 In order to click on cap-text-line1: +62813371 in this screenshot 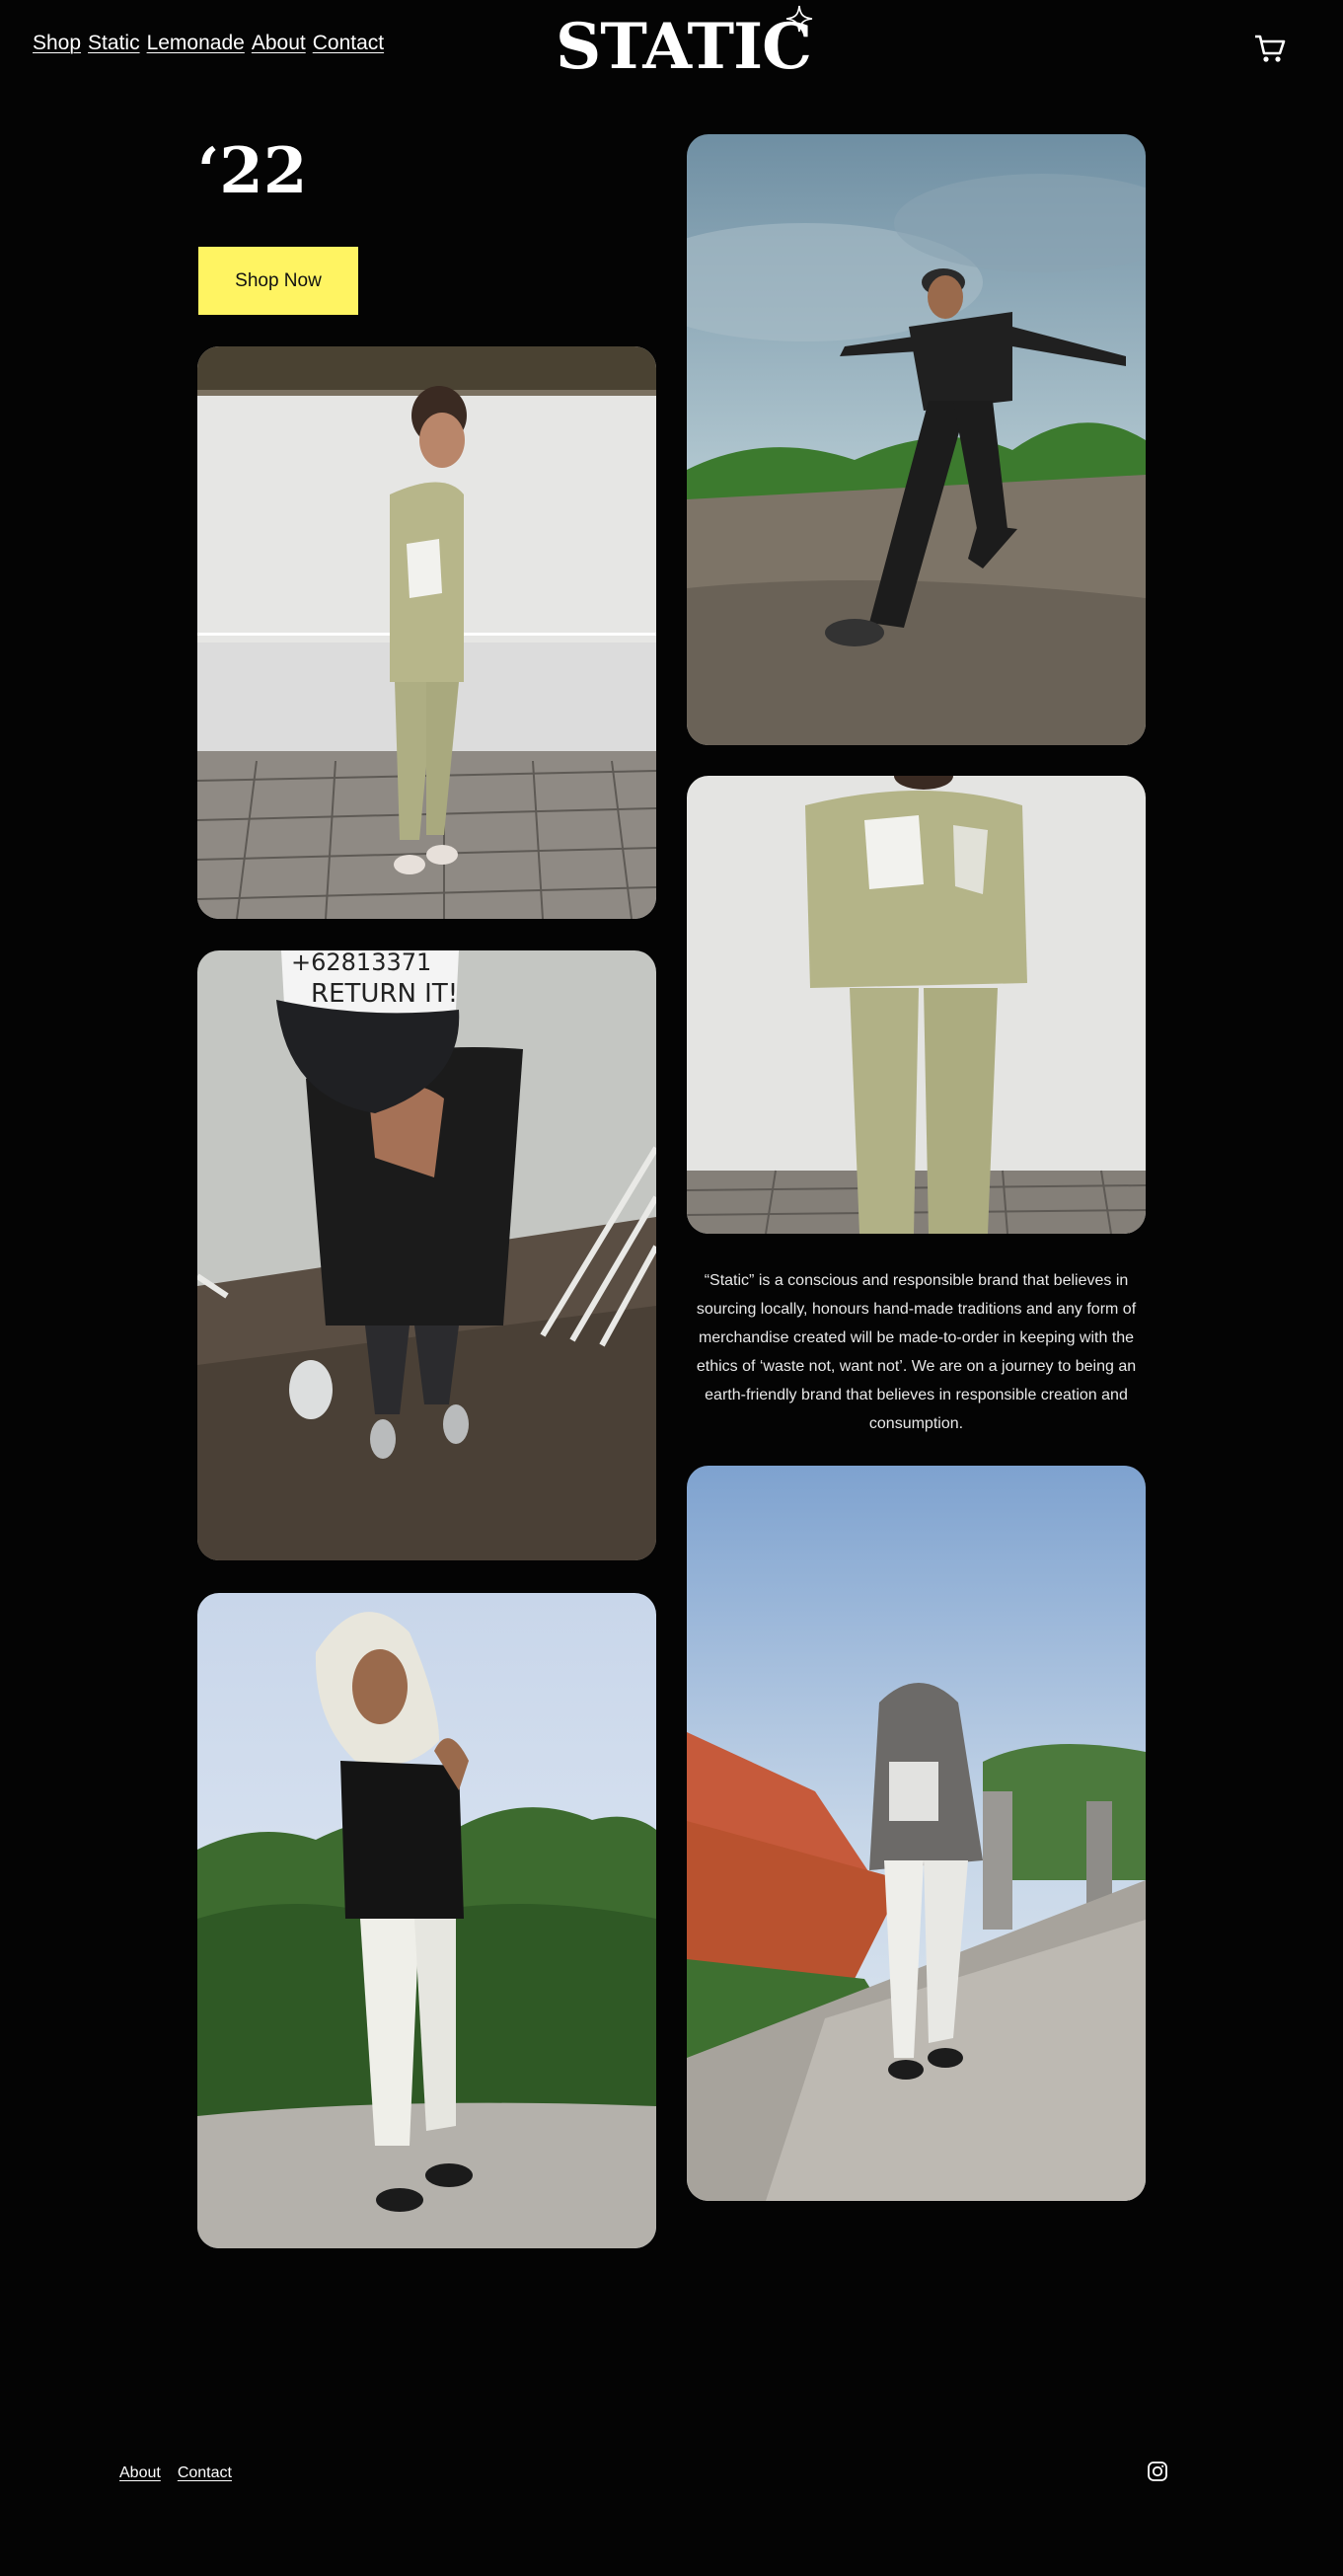, I will do `click(361, 963)`.